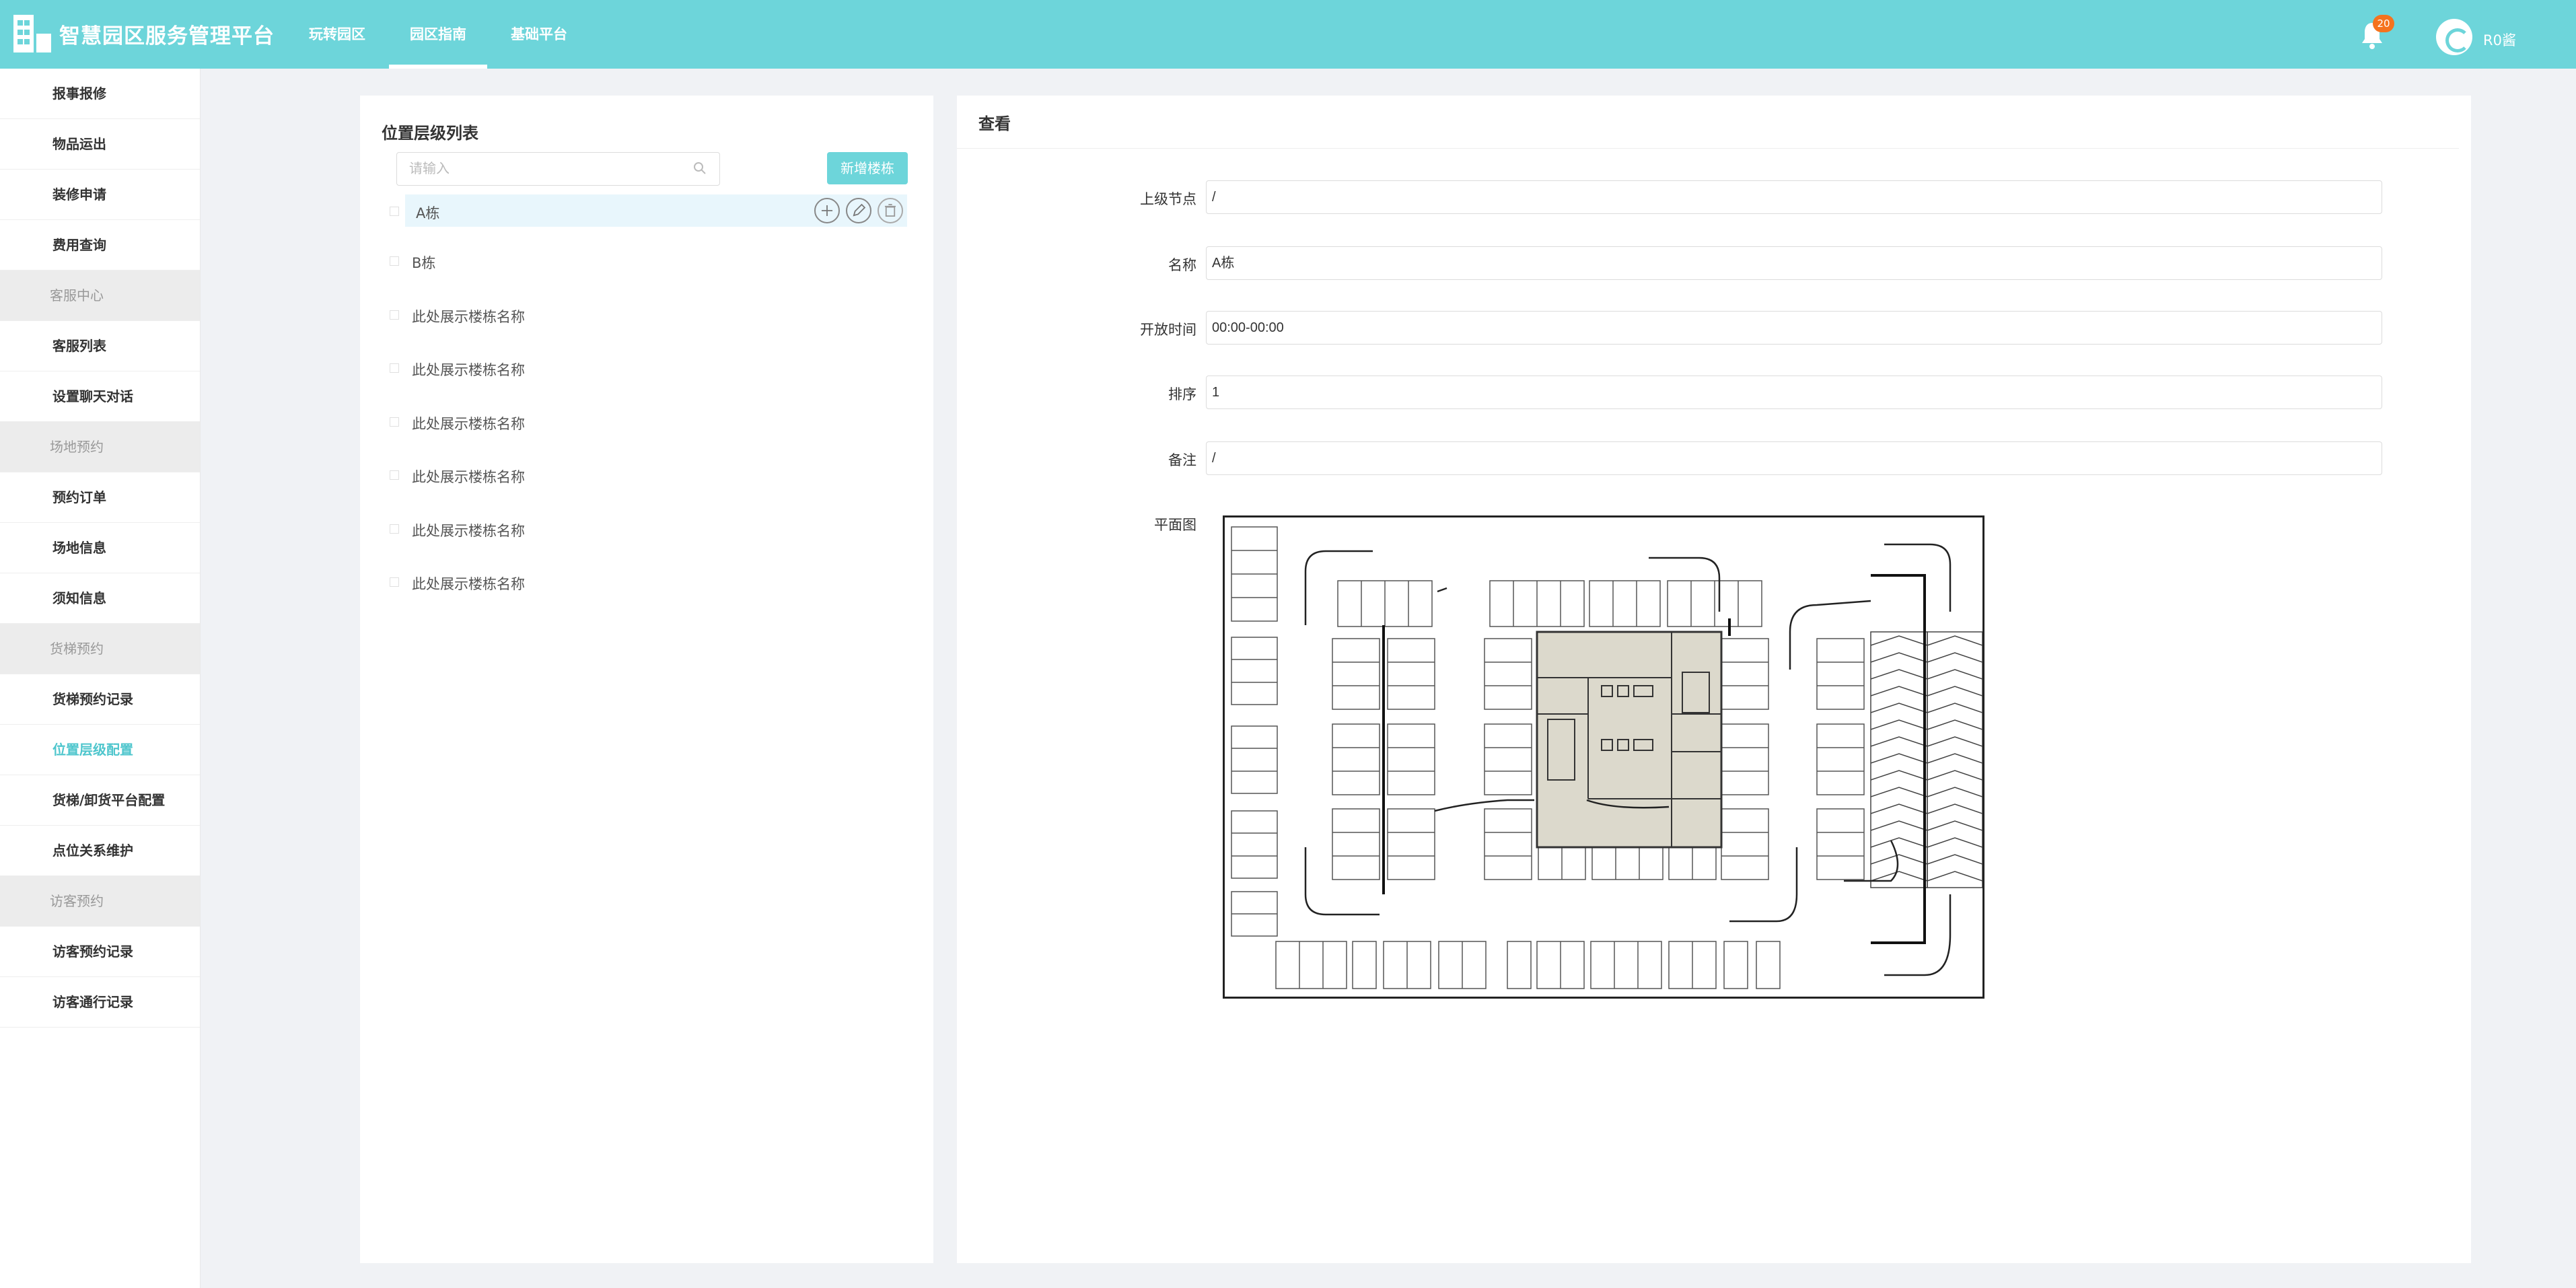  I want to click on search-icon, so click(700, 168).